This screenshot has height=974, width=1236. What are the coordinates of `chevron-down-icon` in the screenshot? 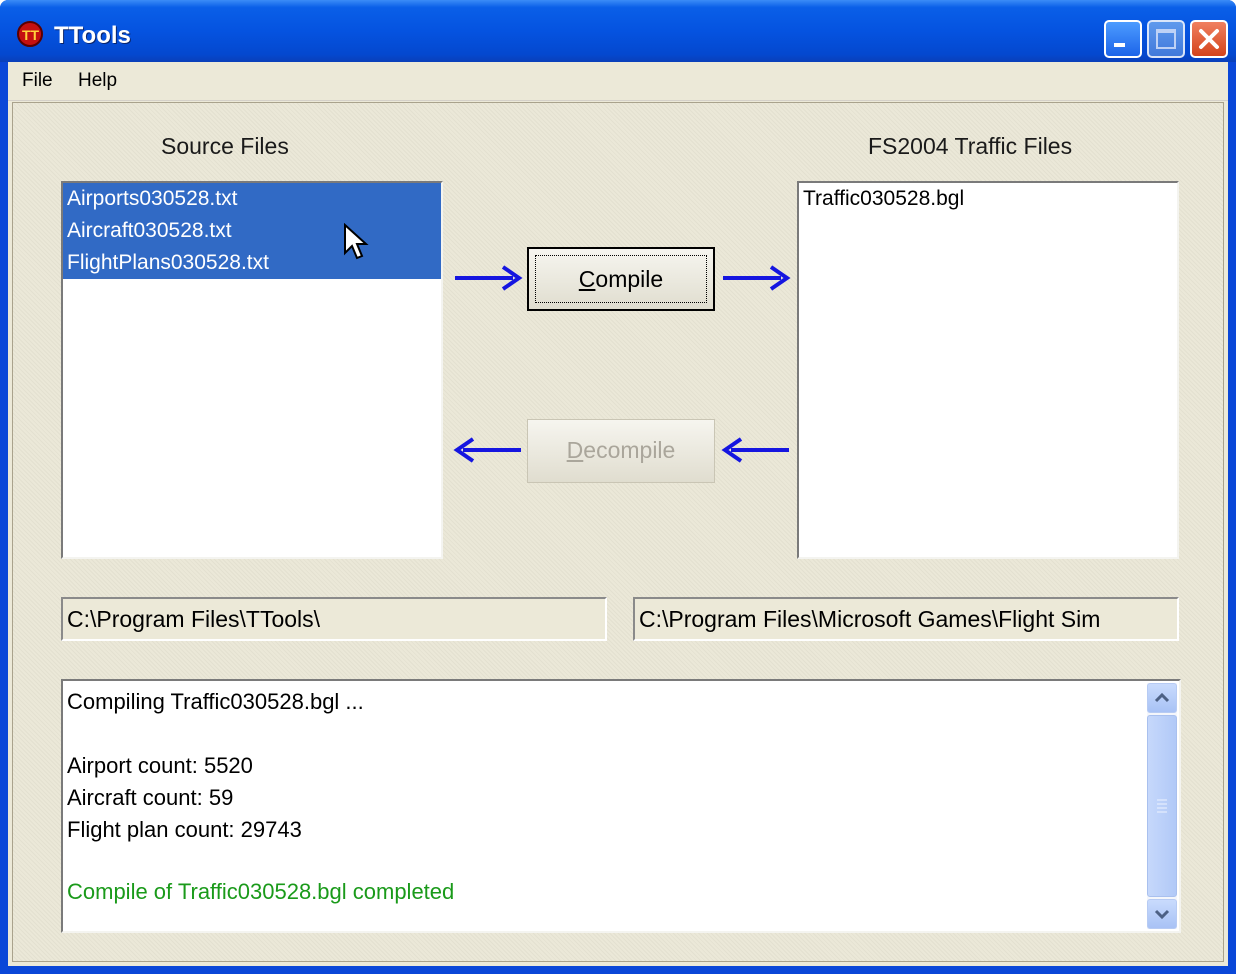 It's located at (1162, 914).